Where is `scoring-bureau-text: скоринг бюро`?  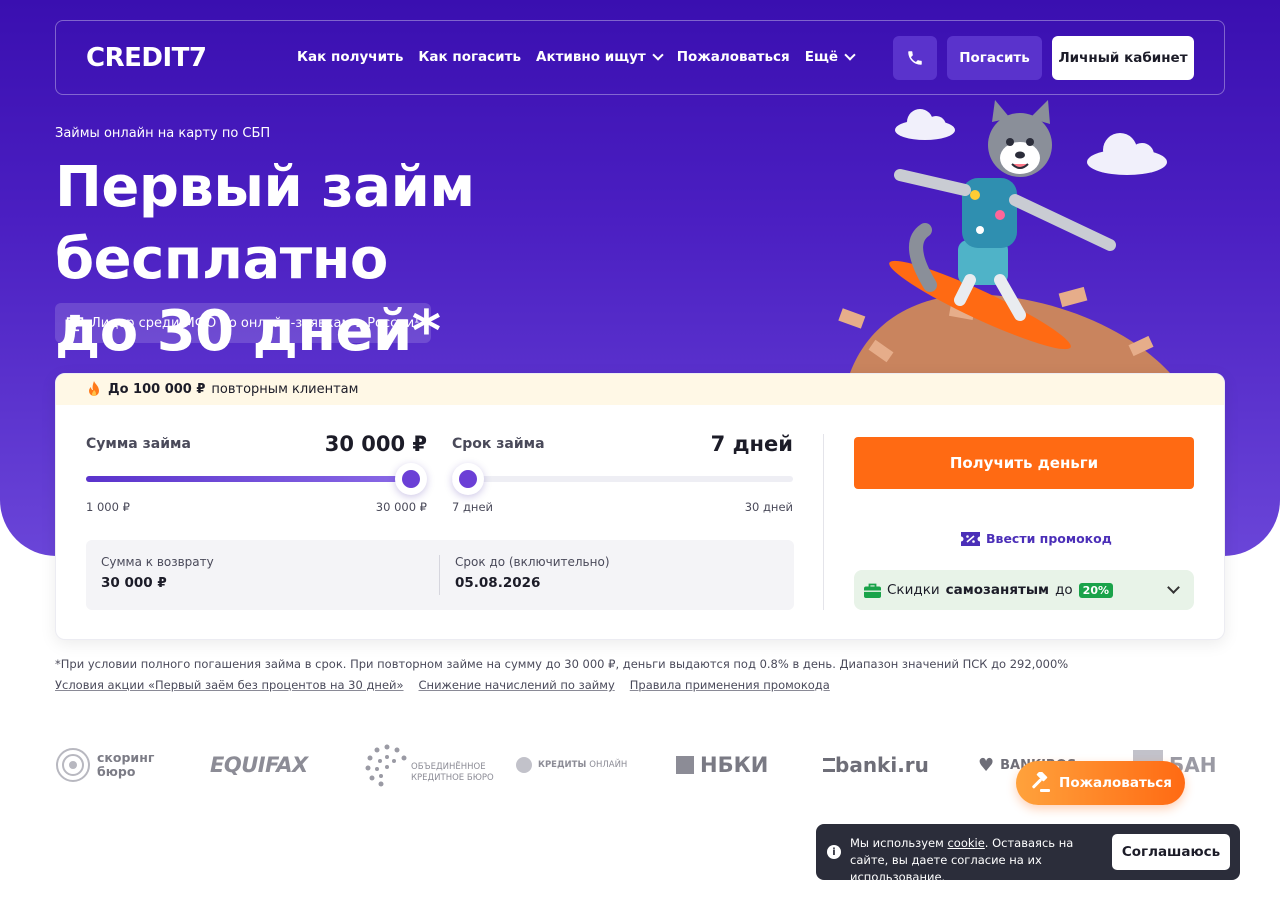
scoring-bureau-text: скоринг бюро is located at coordinates (125, 765).